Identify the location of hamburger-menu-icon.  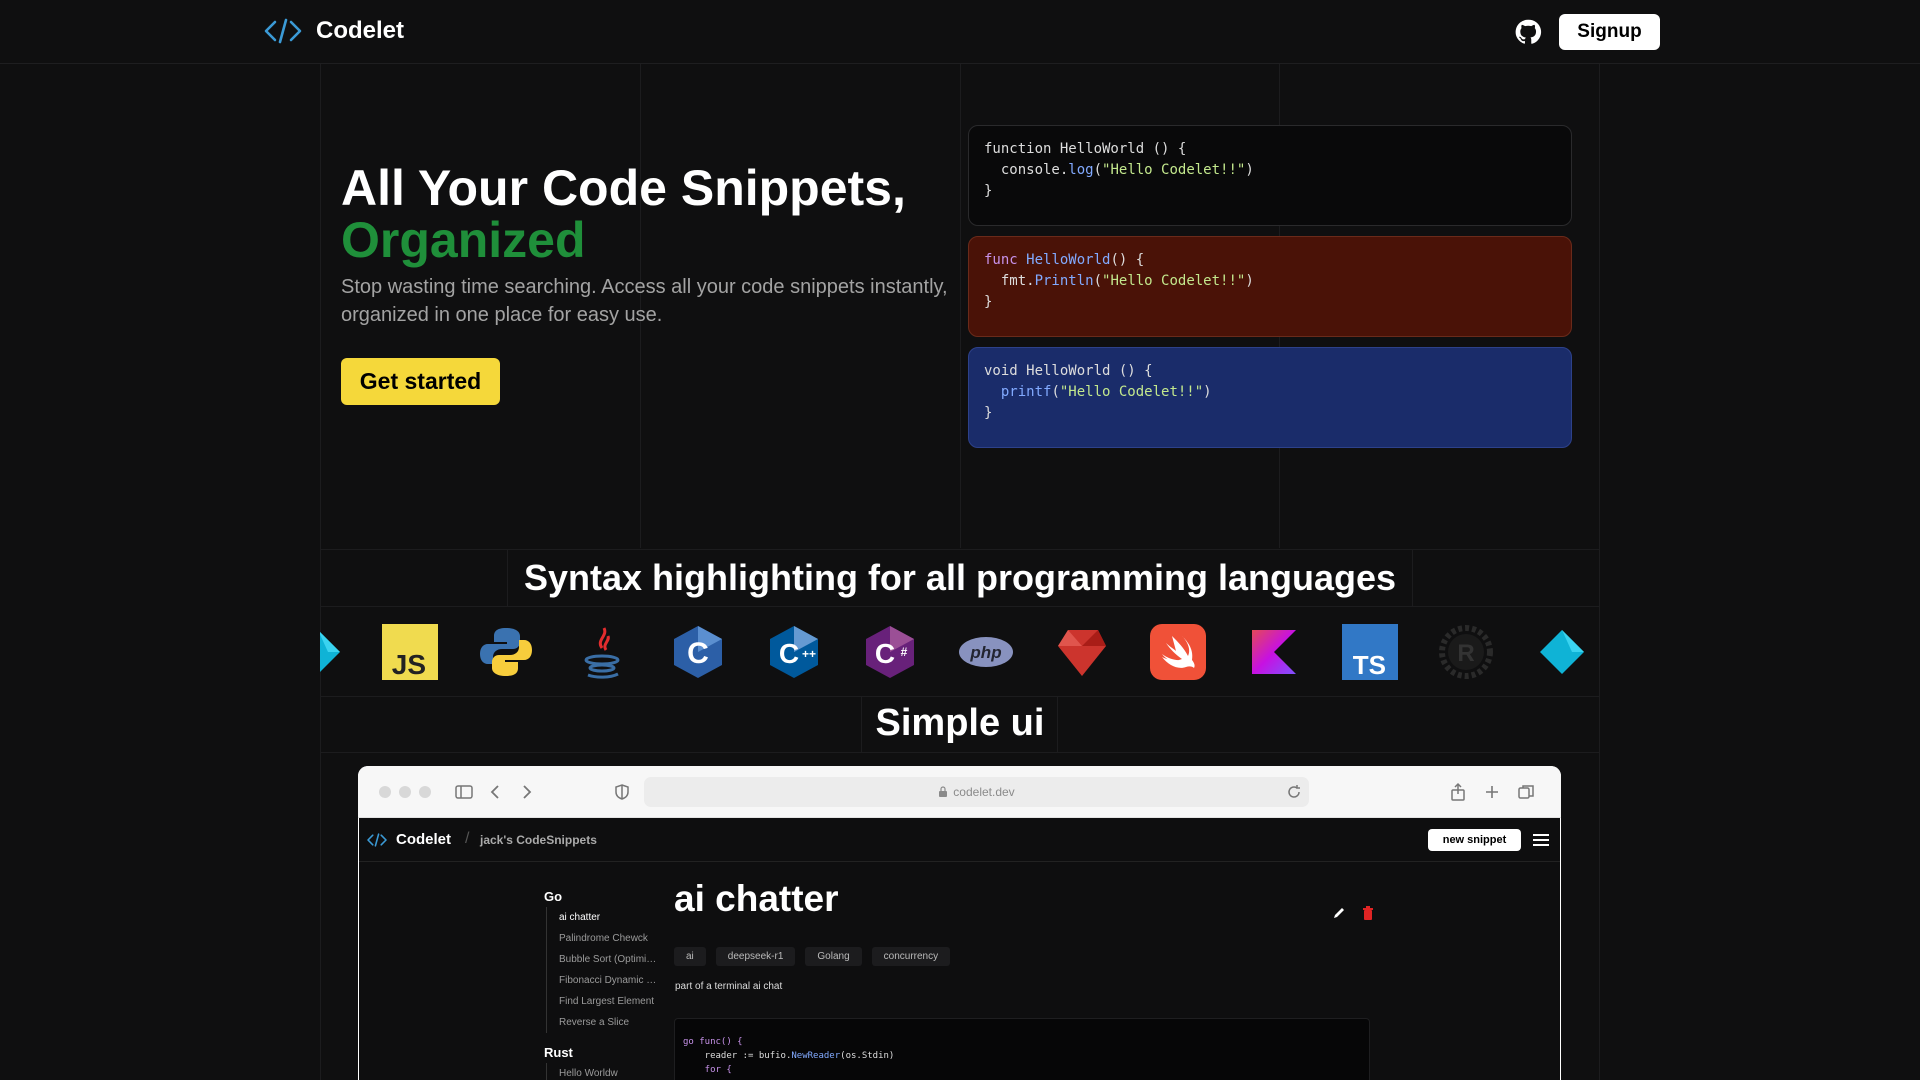
(1541, 840).